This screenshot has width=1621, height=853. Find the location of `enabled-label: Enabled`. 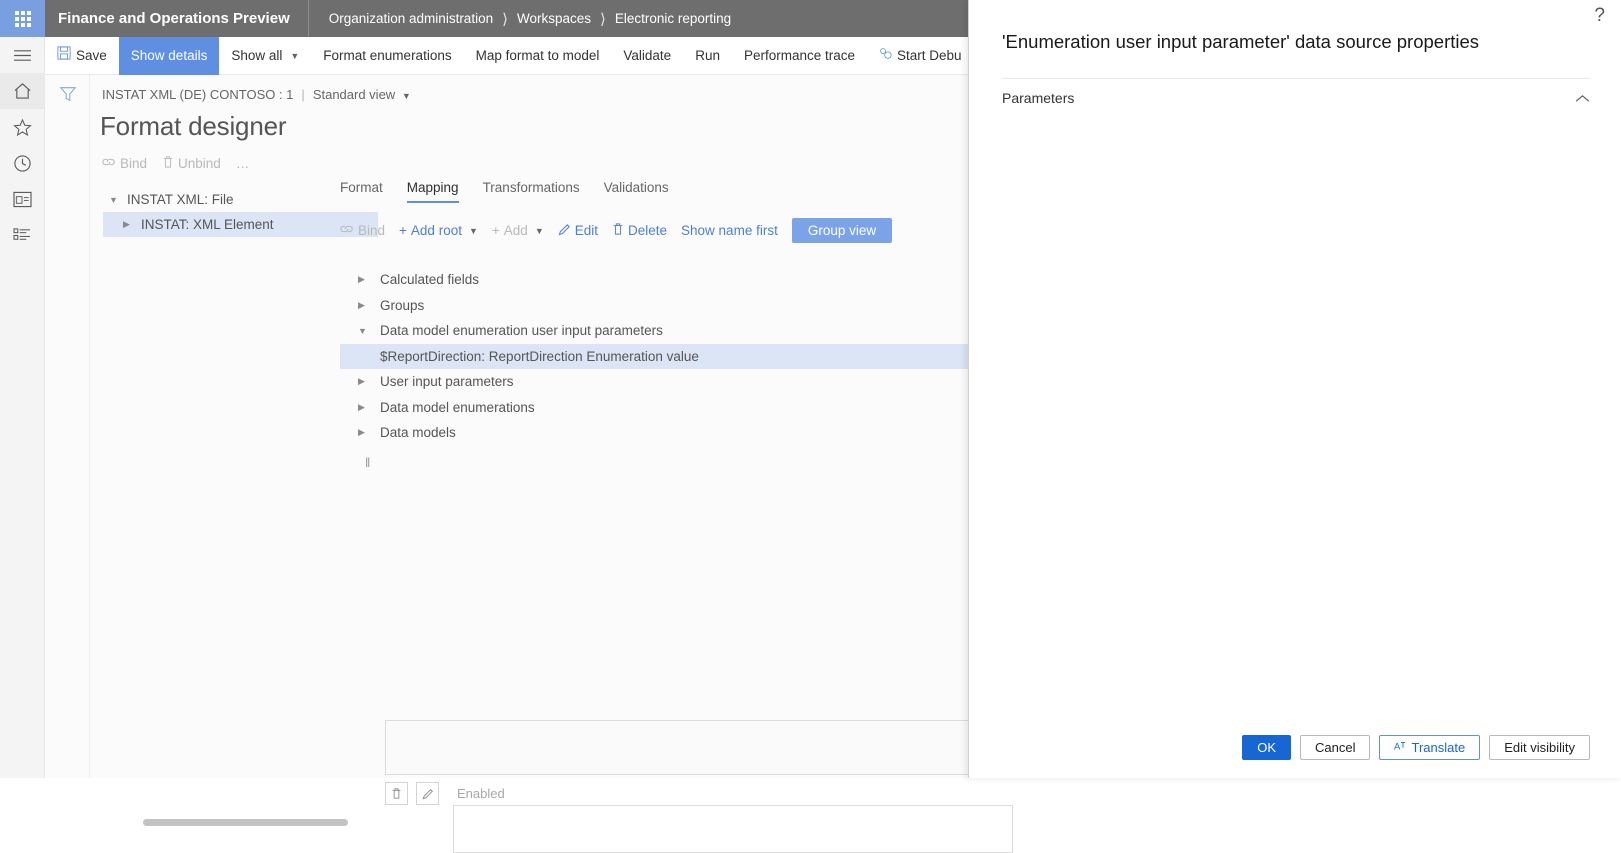

enabled-label: Enabled is located at coordinates (481, 793).